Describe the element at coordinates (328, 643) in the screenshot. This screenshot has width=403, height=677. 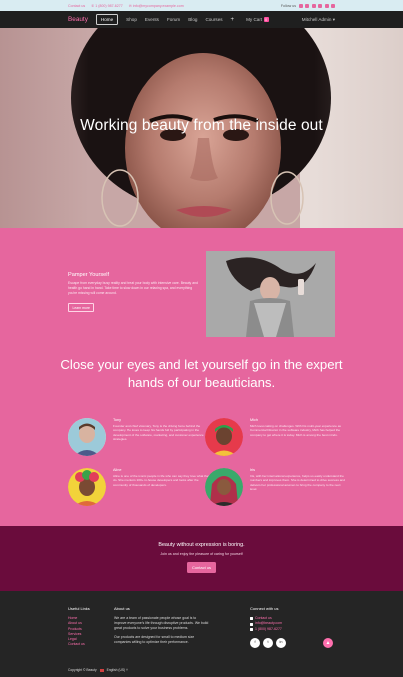
I see `scroll-to-top-button: ▲` at that location.